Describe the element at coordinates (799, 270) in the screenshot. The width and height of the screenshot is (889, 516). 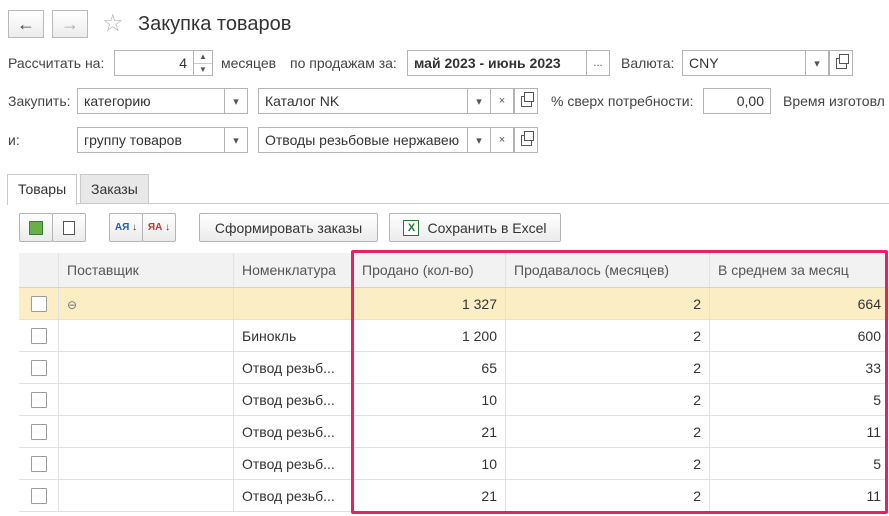
I see `column-header-average: В среднем за месяц` at that location.